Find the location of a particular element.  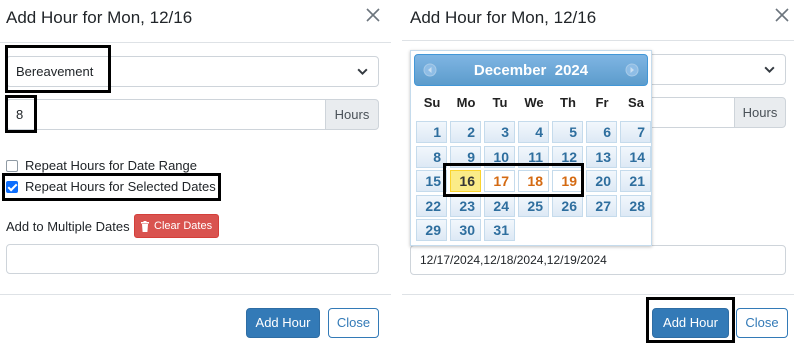

hours-input: 8 is located at coordinates (165, 114).